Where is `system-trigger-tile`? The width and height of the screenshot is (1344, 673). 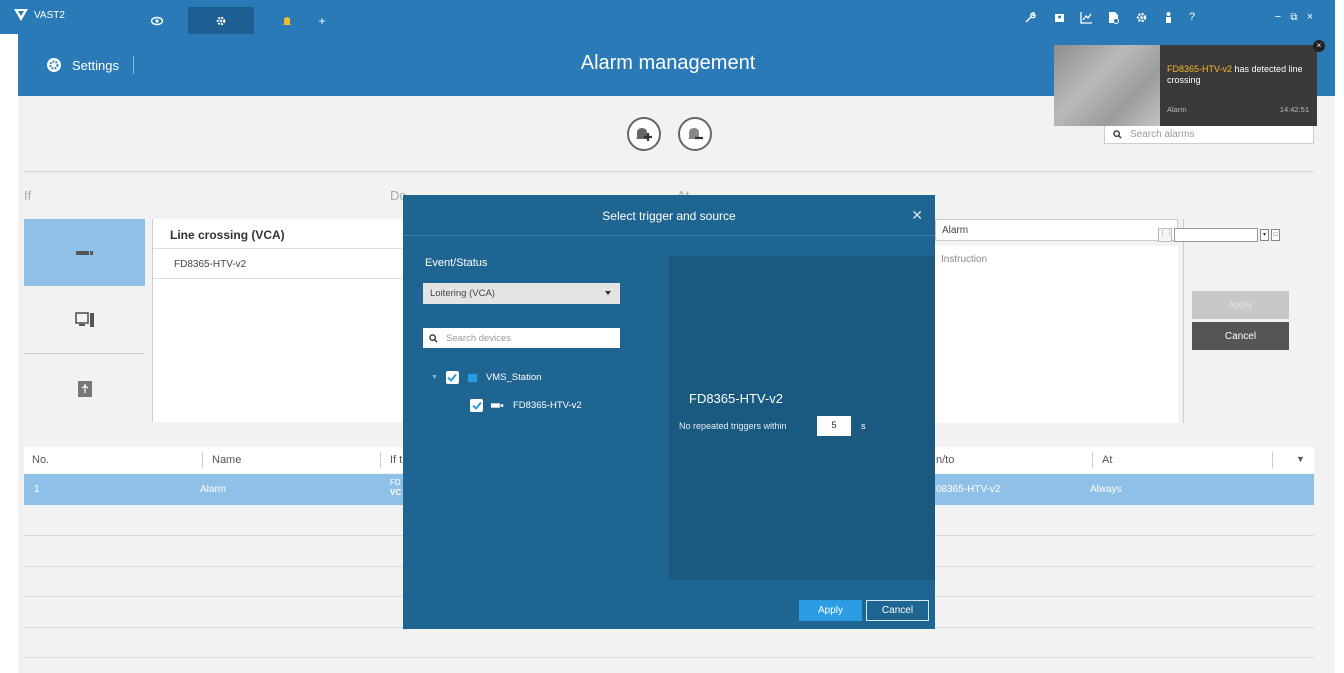 system-trigger-tile is located at coordinates (84, 320).